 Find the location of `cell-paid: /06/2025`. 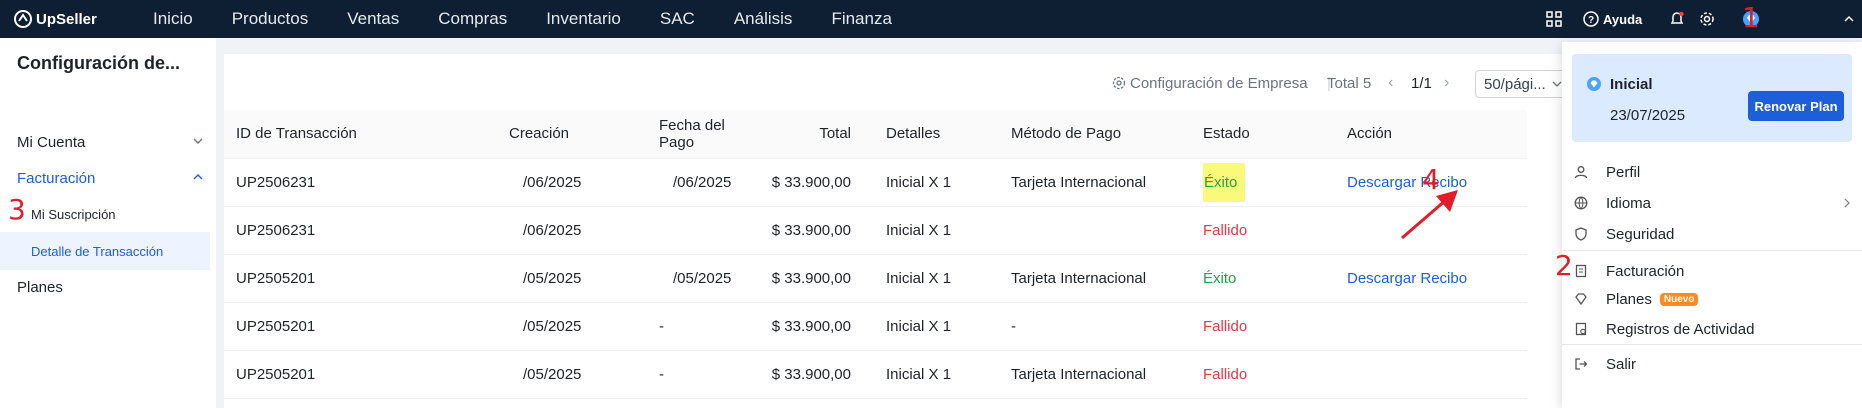

cell-paid: /06/2025 is located at coordinates (709, 182).